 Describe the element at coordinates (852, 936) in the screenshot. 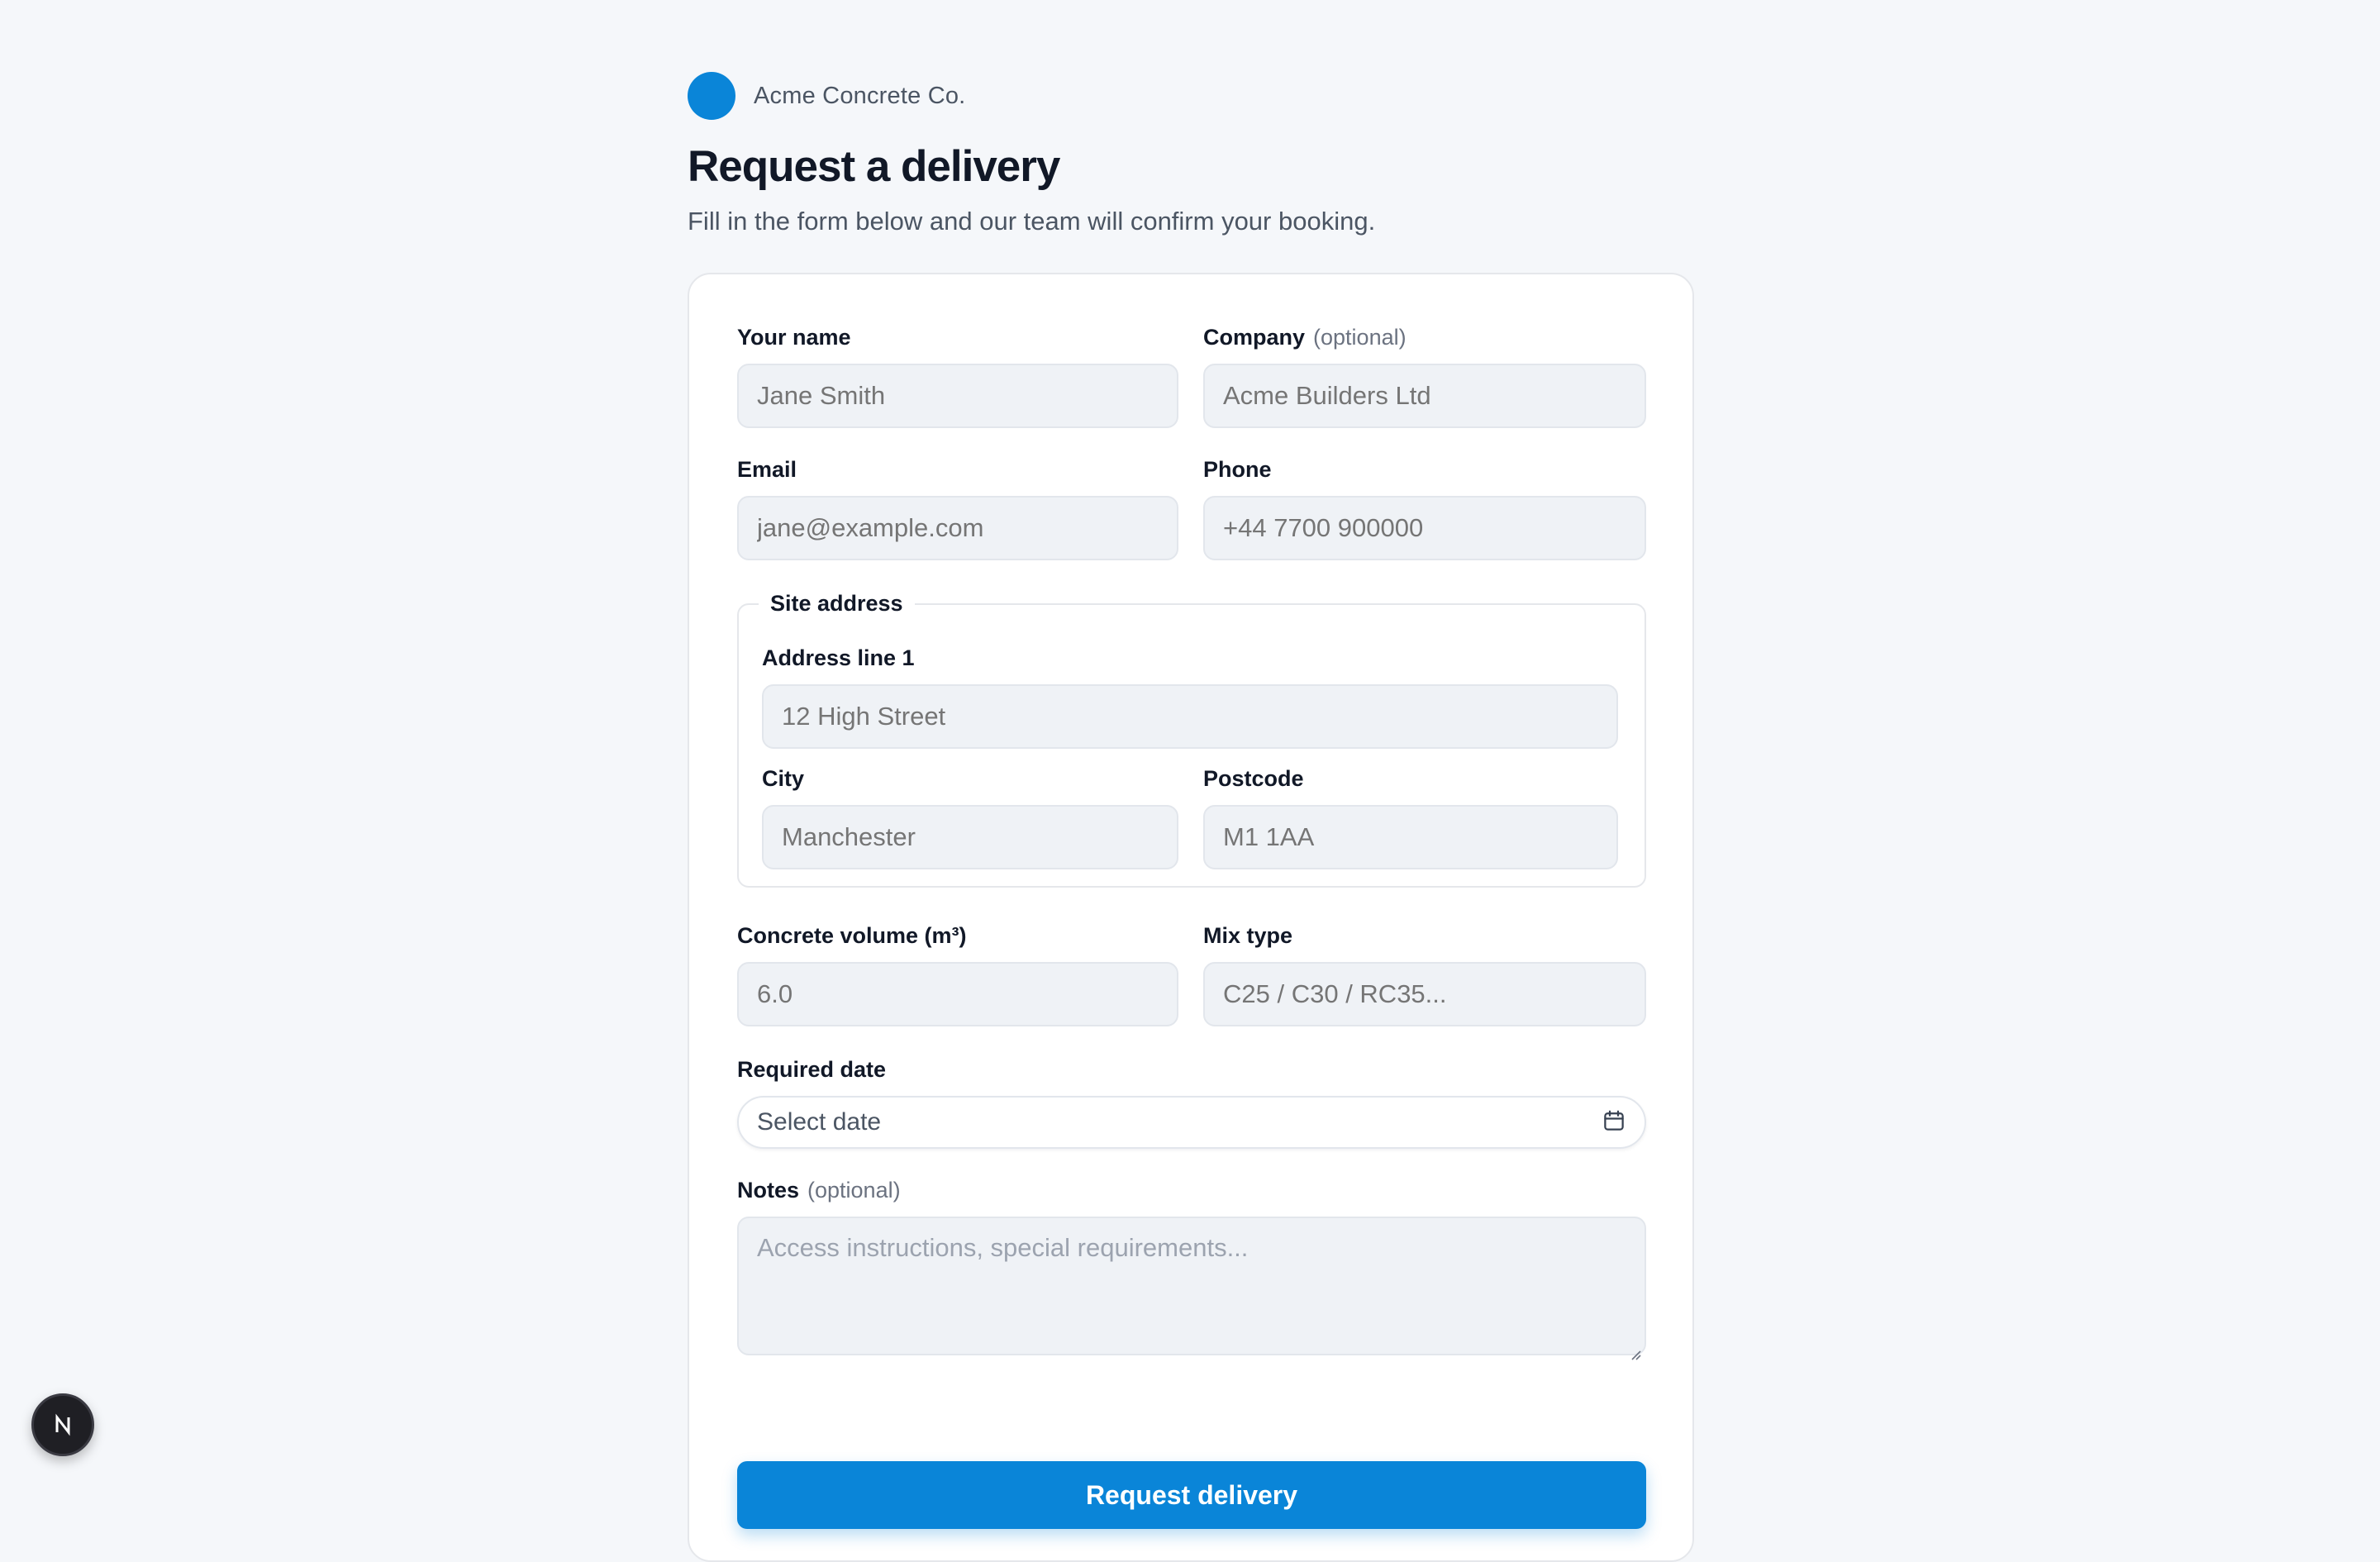

I see `volume-label-text: Concrete volume (m³)` at that location.